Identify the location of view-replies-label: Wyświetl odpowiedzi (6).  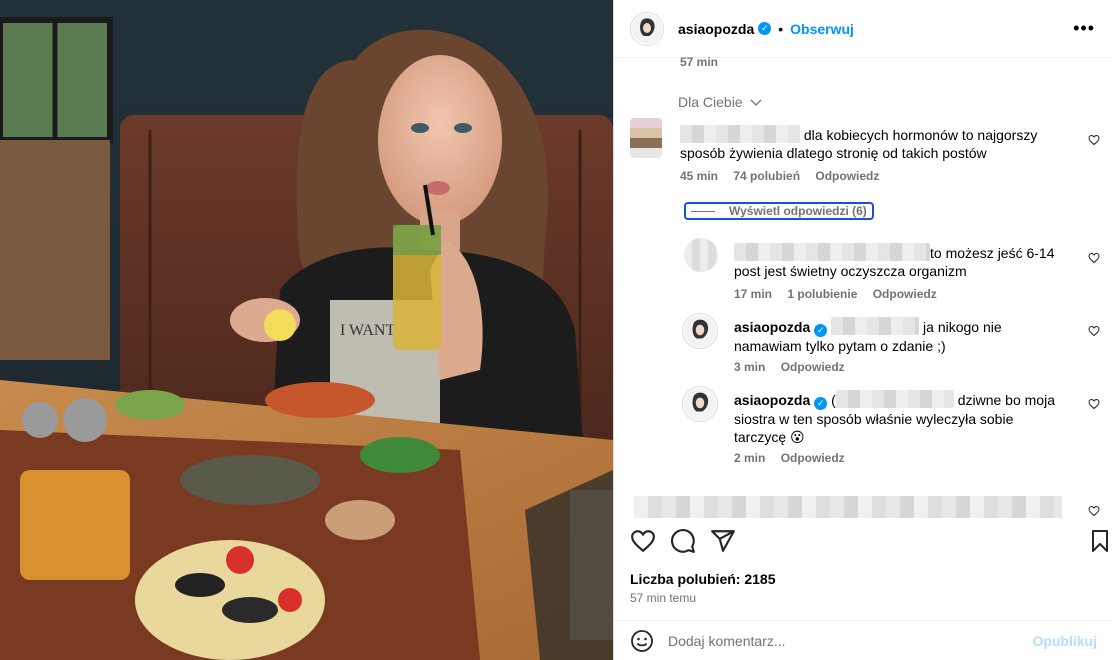
(798, 211).